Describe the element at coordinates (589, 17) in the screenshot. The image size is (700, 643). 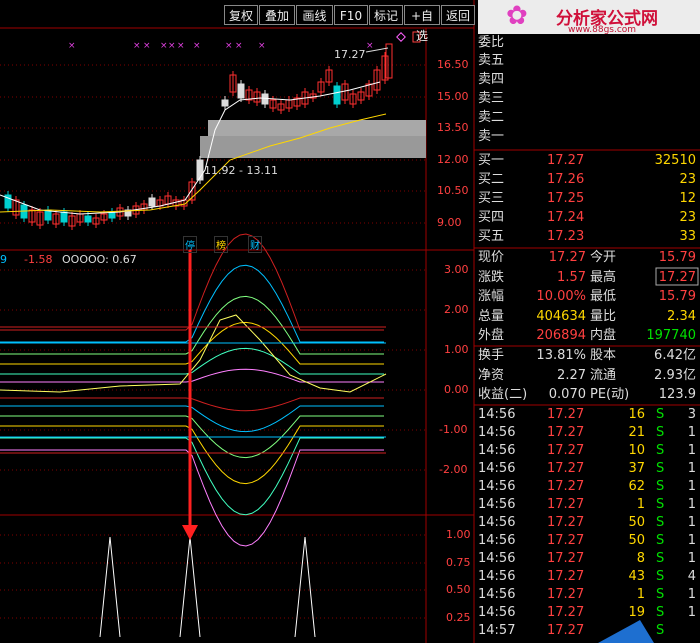
I see `logo: ✿ 分析家公式网 www.88gs.com` at that location.